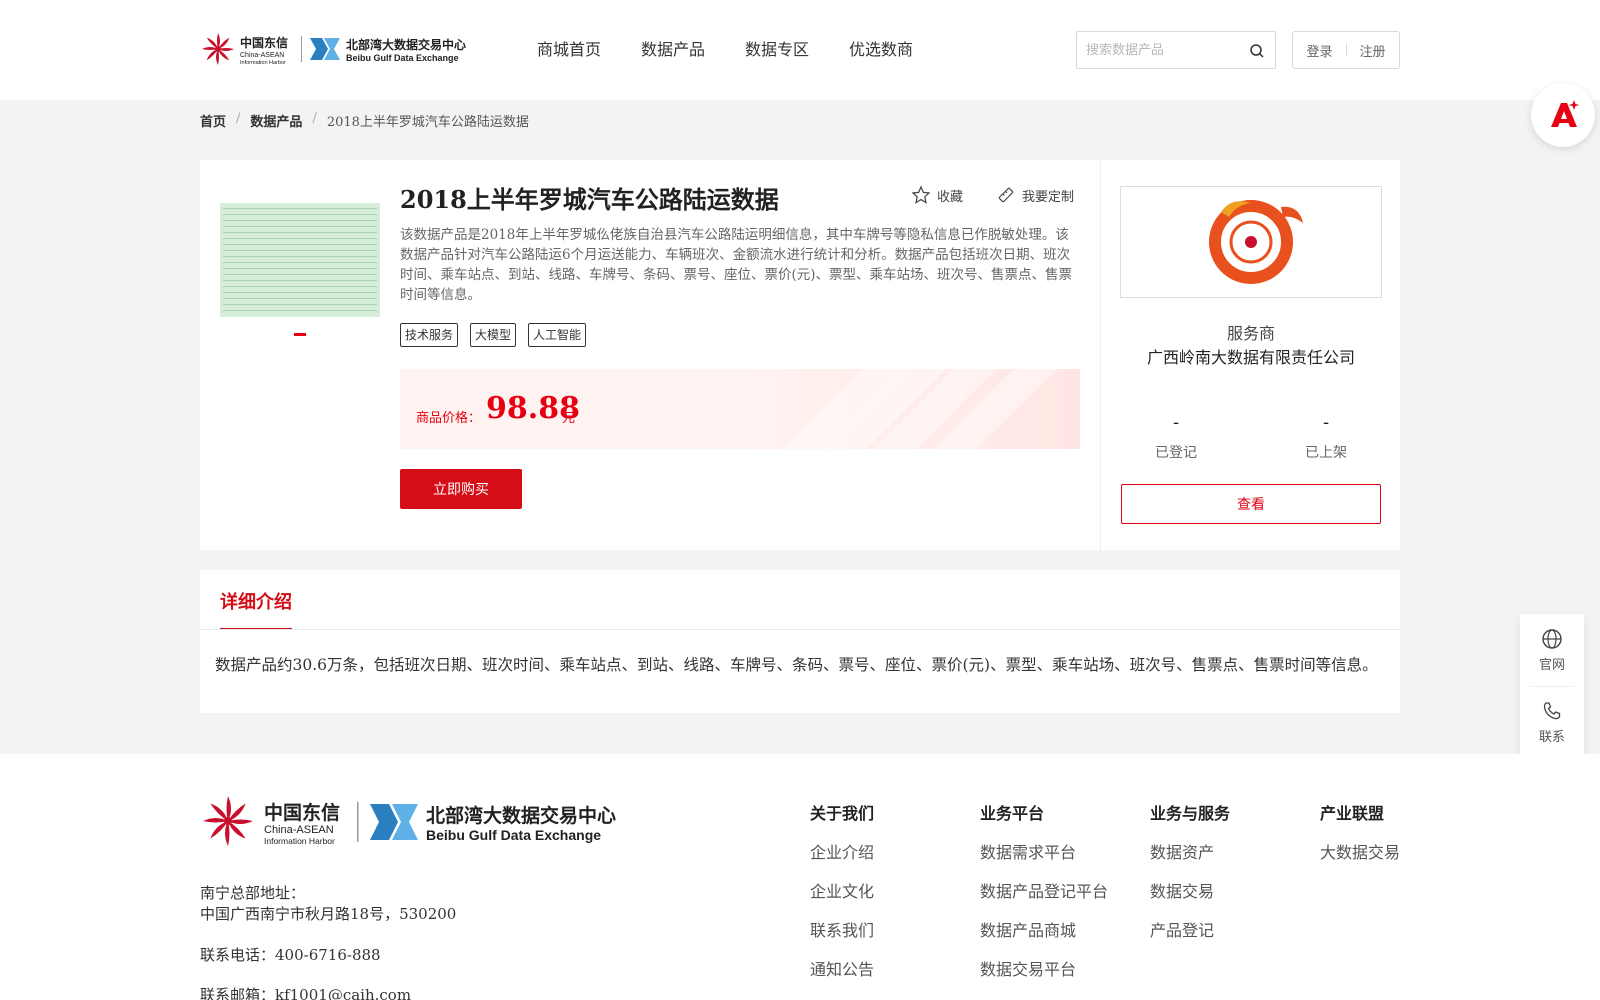  I want to click on star-icon, so click(921, 194).